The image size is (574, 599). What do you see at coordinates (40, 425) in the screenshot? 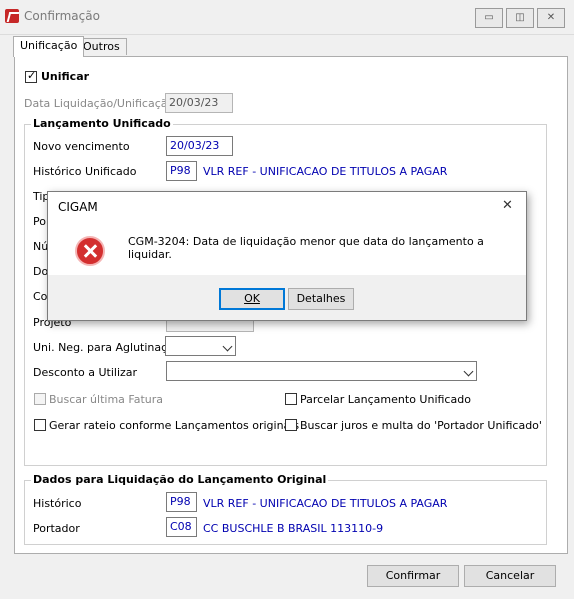
I see `gerar-rateio-checkbox` at bounding box center [40, 425].